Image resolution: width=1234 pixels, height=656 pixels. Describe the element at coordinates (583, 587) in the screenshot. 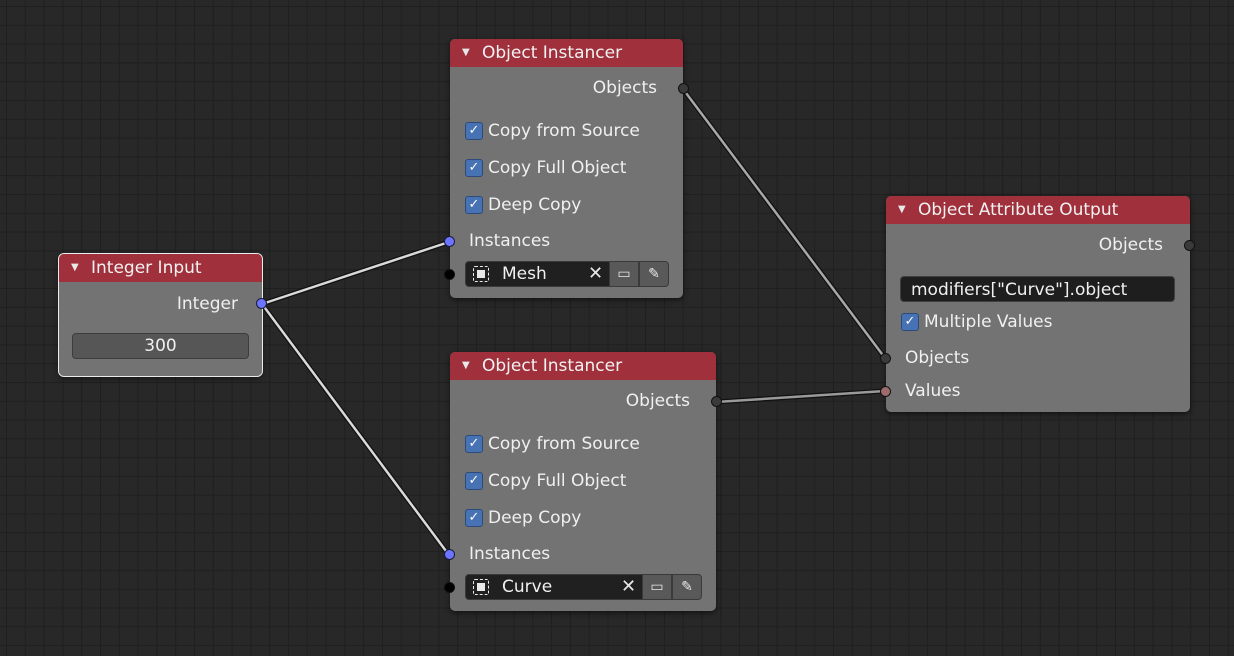

I see `object-selector: Curve ✕ ▭ ✎` at that location.